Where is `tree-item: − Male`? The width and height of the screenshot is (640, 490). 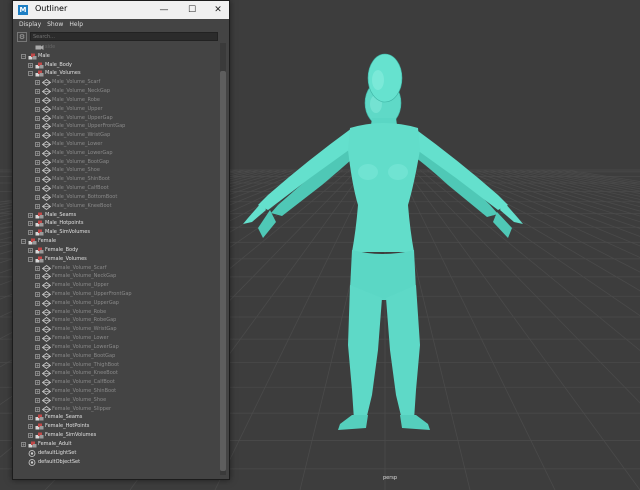 tree-item: − Male is located at coordinates (117, 56).